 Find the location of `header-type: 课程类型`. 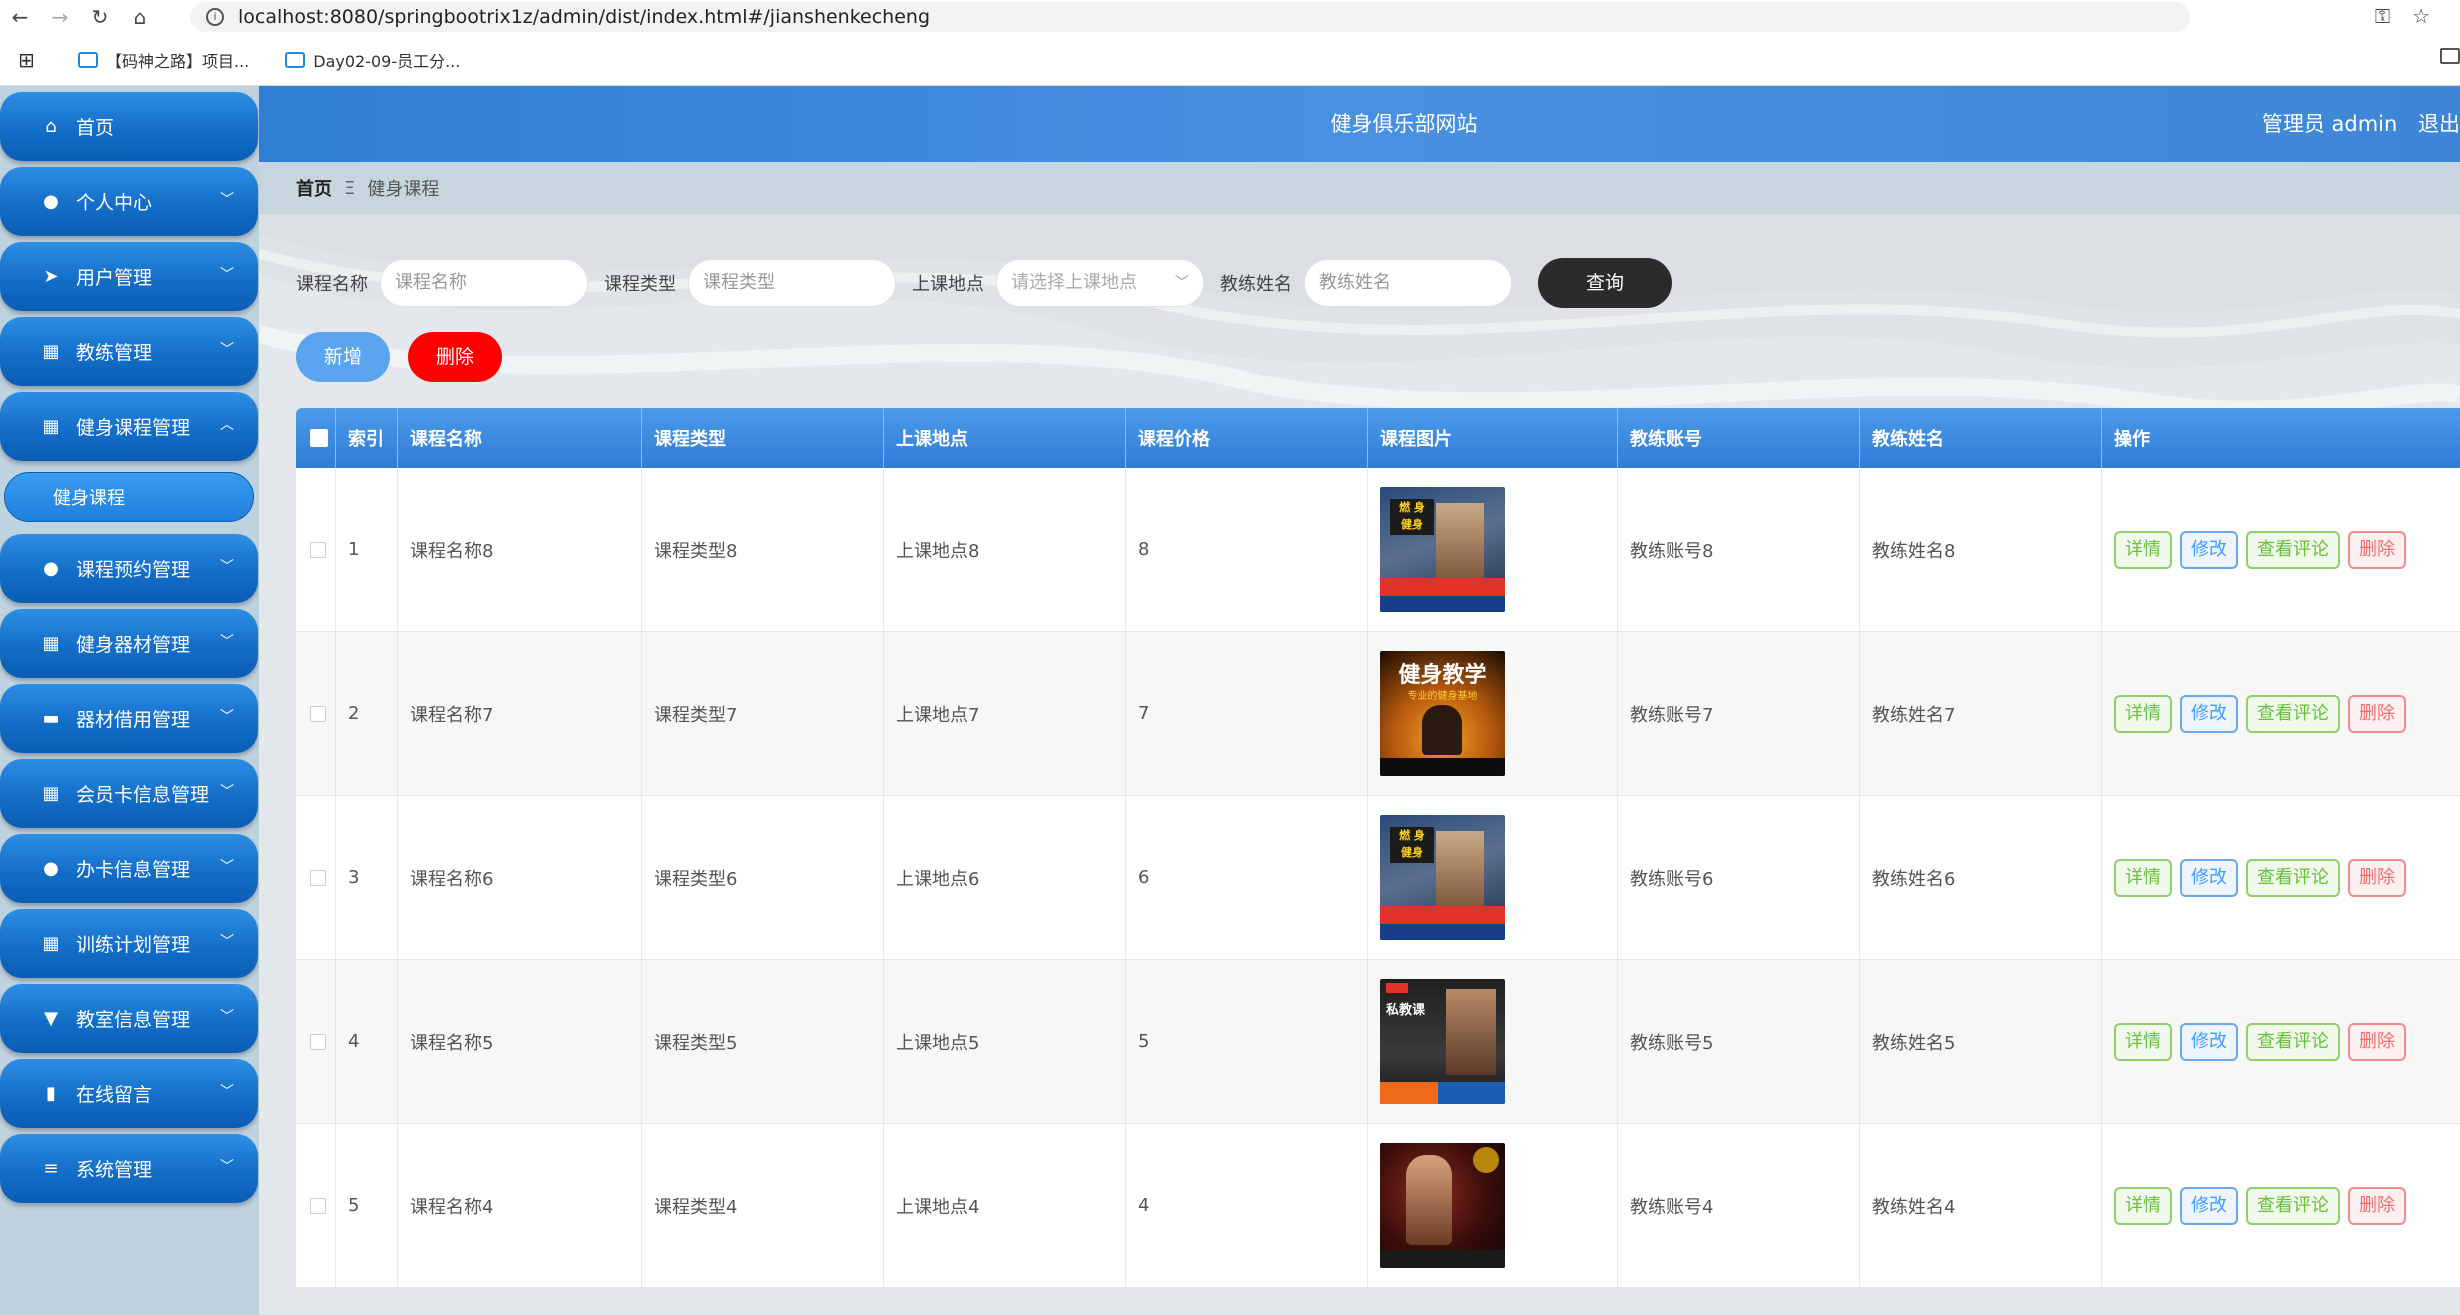

header-type: 课程类型 is located at coordinates (763, 438).